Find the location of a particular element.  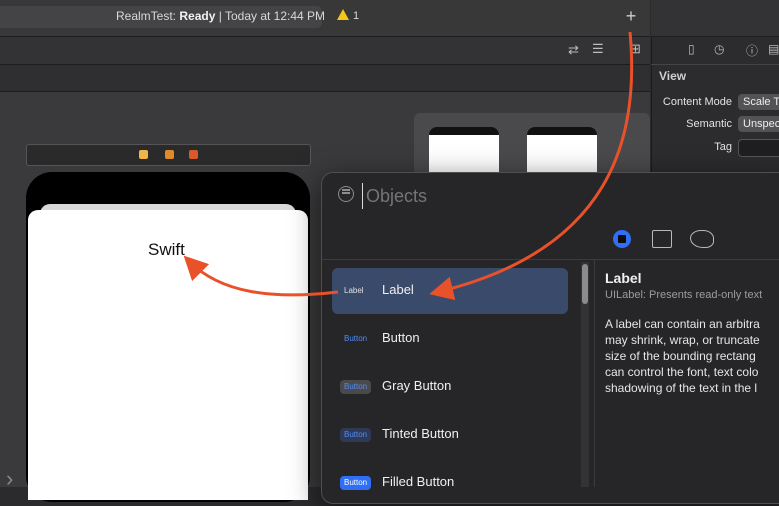

annotation-arrow-to-label-item is located at coordinates (531, 166).